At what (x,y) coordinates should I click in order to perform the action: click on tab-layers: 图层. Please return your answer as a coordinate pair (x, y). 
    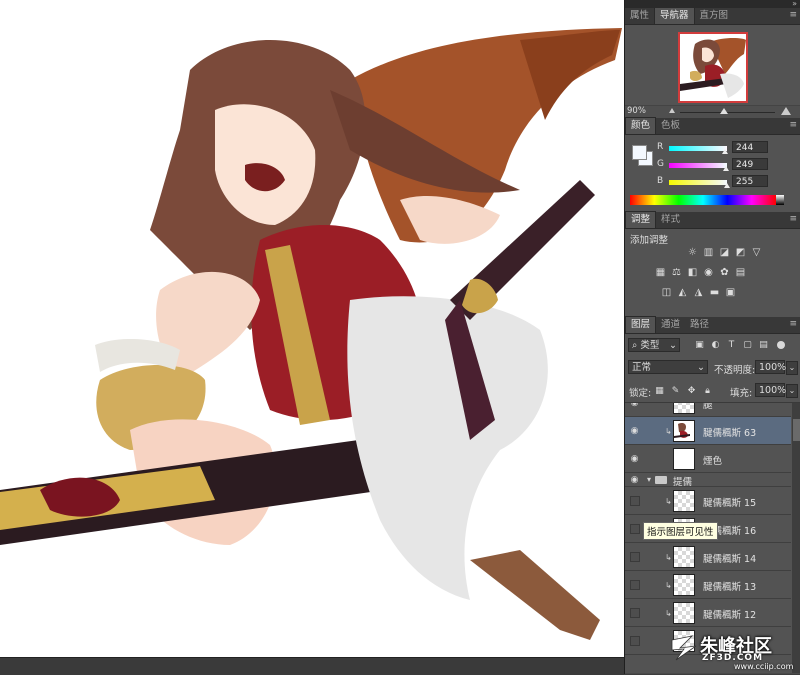
    Looking at the image, I should click on (641, 324).